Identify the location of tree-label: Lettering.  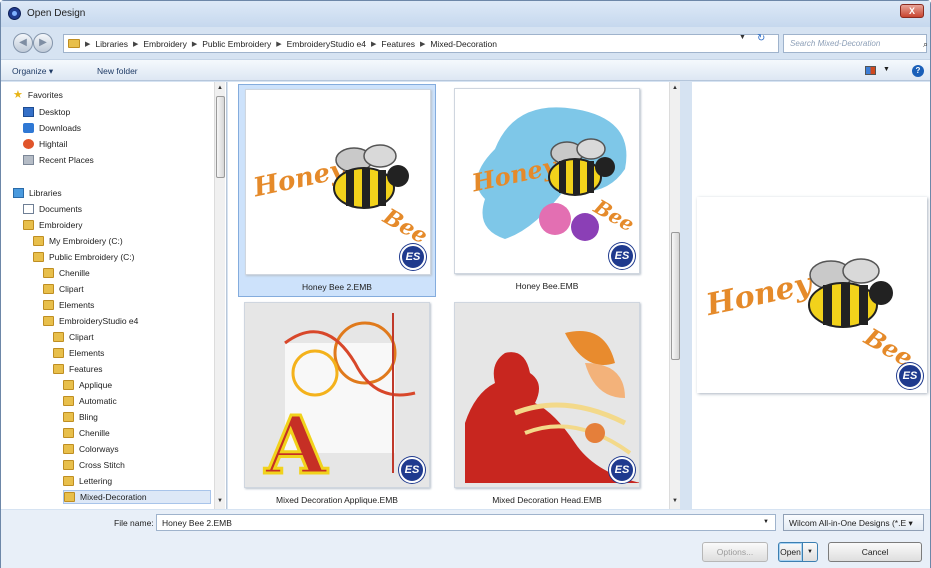
(96, 481).